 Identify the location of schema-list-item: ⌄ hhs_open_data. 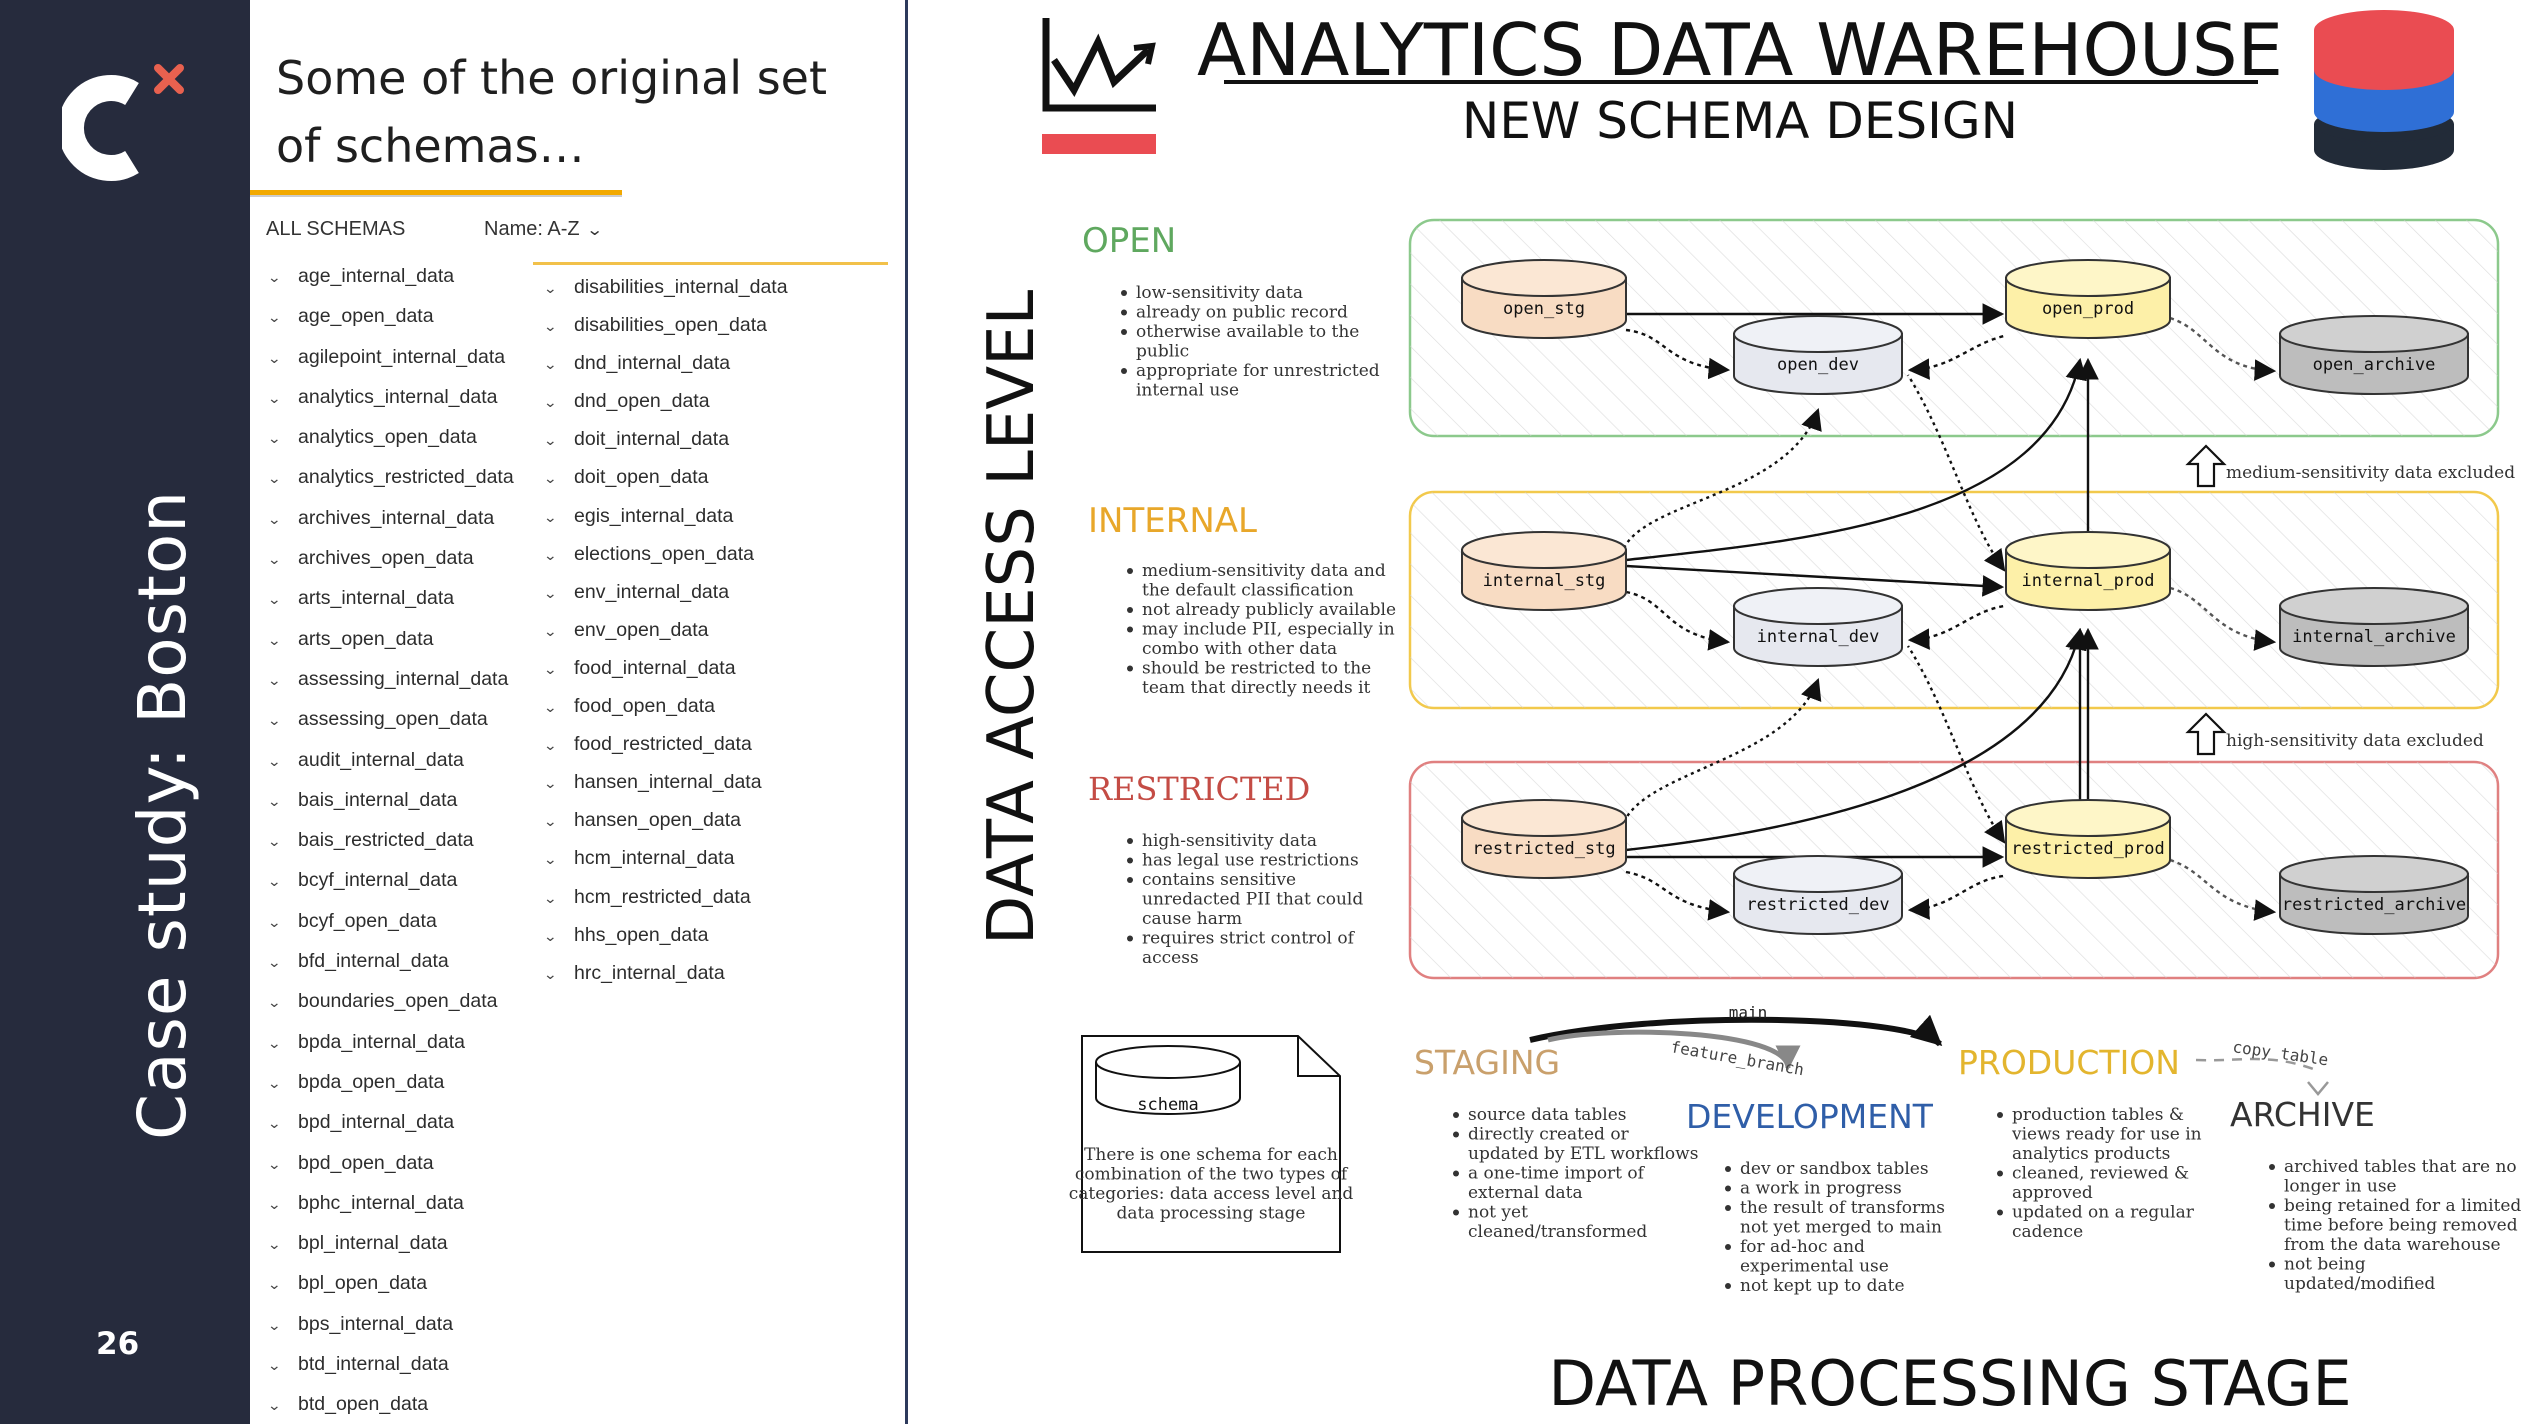
(665, 935).